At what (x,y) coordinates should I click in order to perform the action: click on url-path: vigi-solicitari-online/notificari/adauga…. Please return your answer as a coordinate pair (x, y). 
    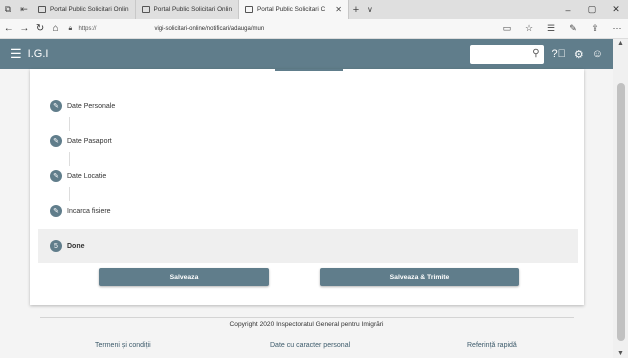
    Looking at the image, I should click on (209, 28).